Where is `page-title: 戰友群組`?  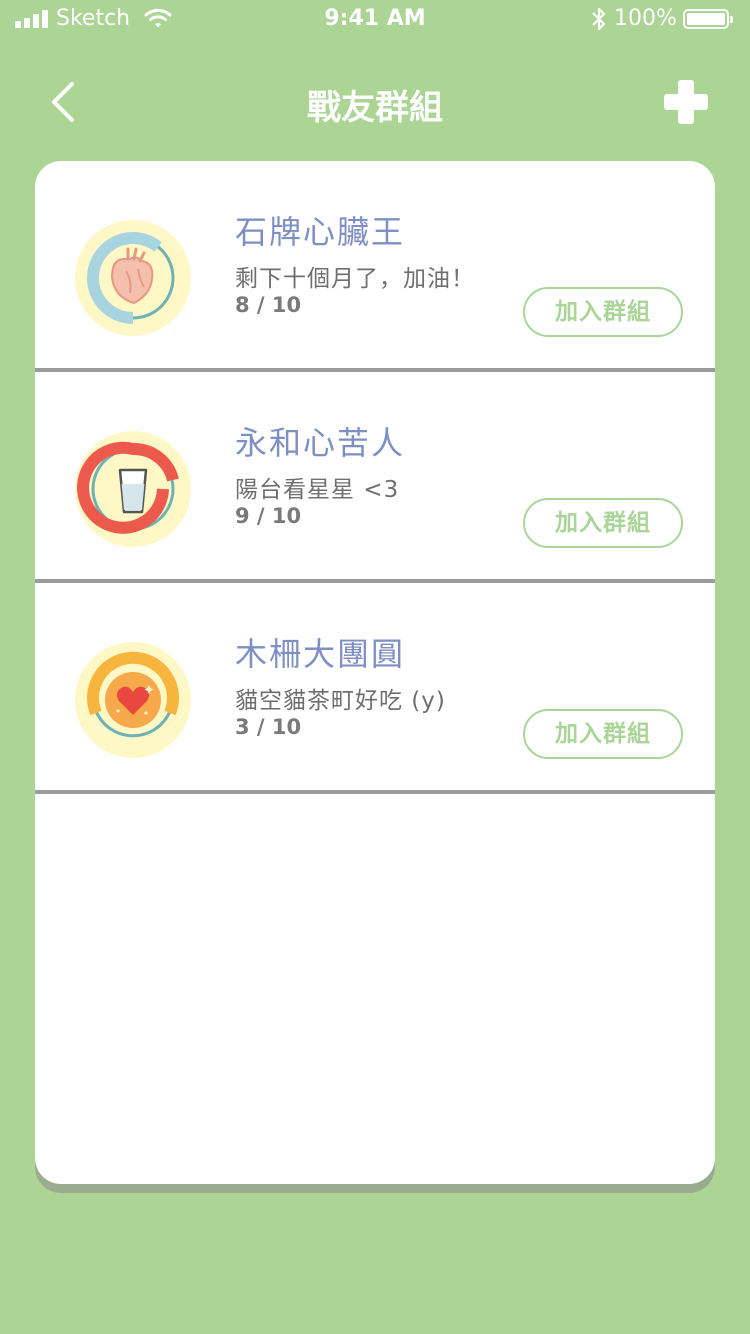 page-title: 戰友群組 is located at coordinates (375, 108).